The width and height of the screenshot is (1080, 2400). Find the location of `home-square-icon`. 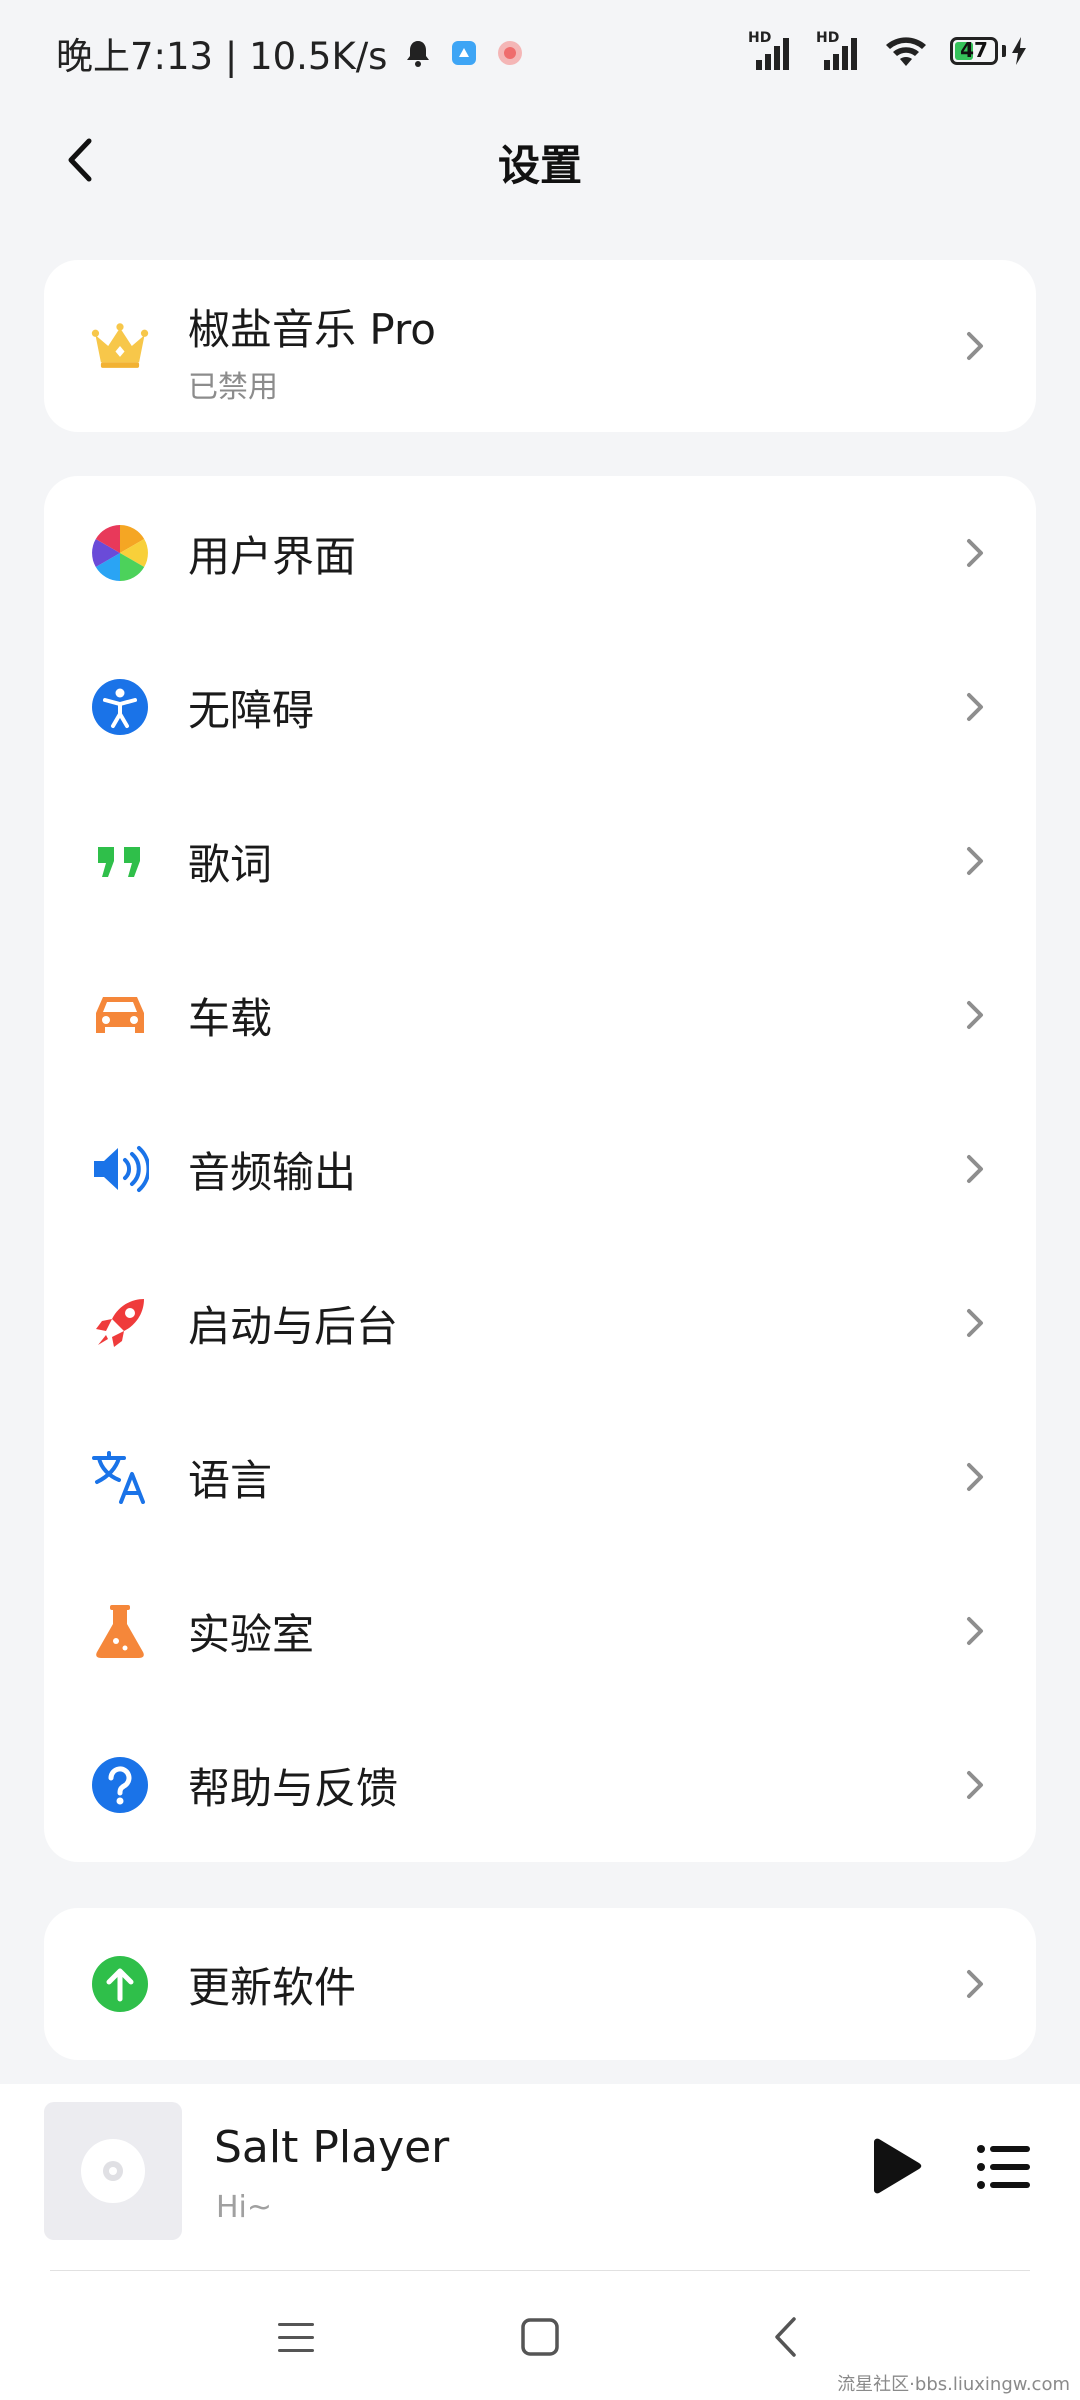

home-square-icon is located at coordinates (540, 2337).